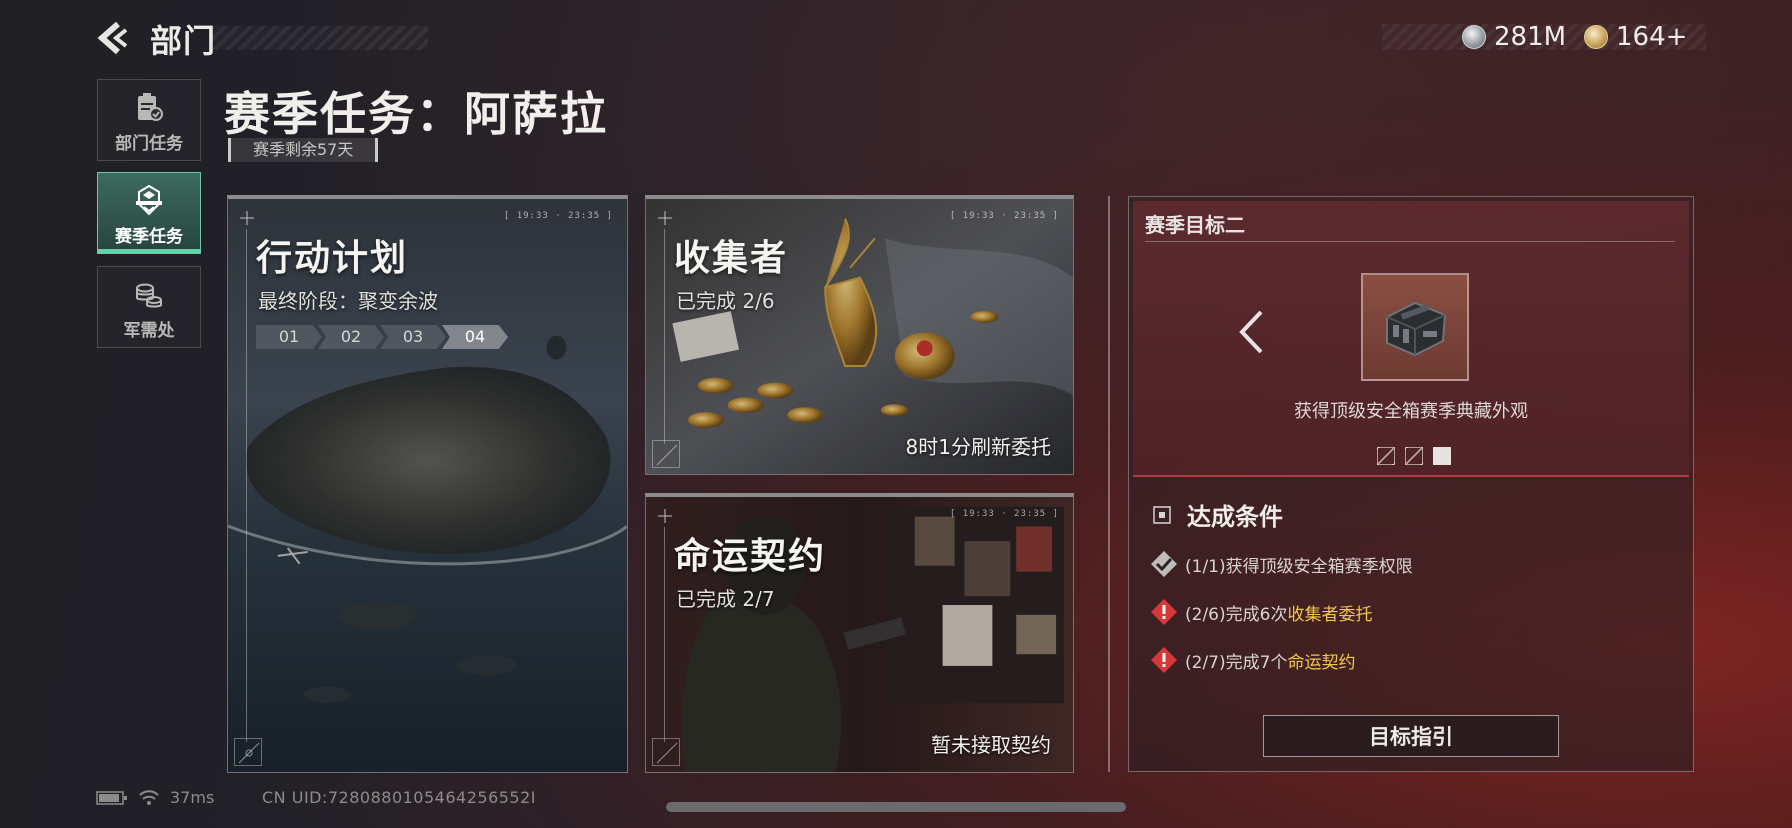 The height and width of the screenshot is (828, 1792). I want to click on card-fate-contract: [ 19:33 · 23:35 ] 命运契约 已完成 2/7 暂未接取契约, so click(859, 633).